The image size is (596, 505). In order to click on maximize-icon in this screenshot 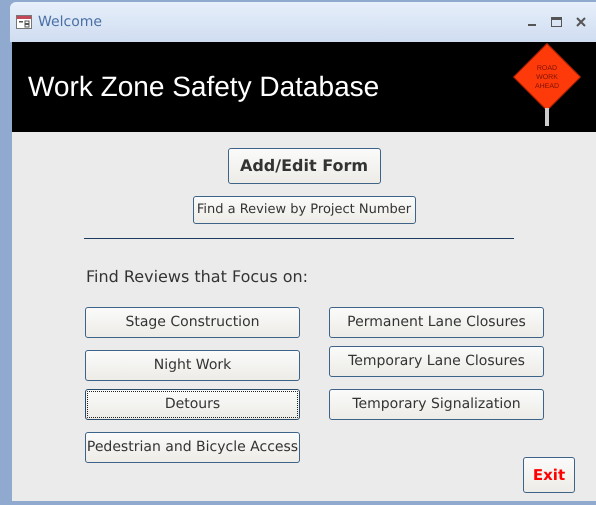, I will do `click(556, 22)`.